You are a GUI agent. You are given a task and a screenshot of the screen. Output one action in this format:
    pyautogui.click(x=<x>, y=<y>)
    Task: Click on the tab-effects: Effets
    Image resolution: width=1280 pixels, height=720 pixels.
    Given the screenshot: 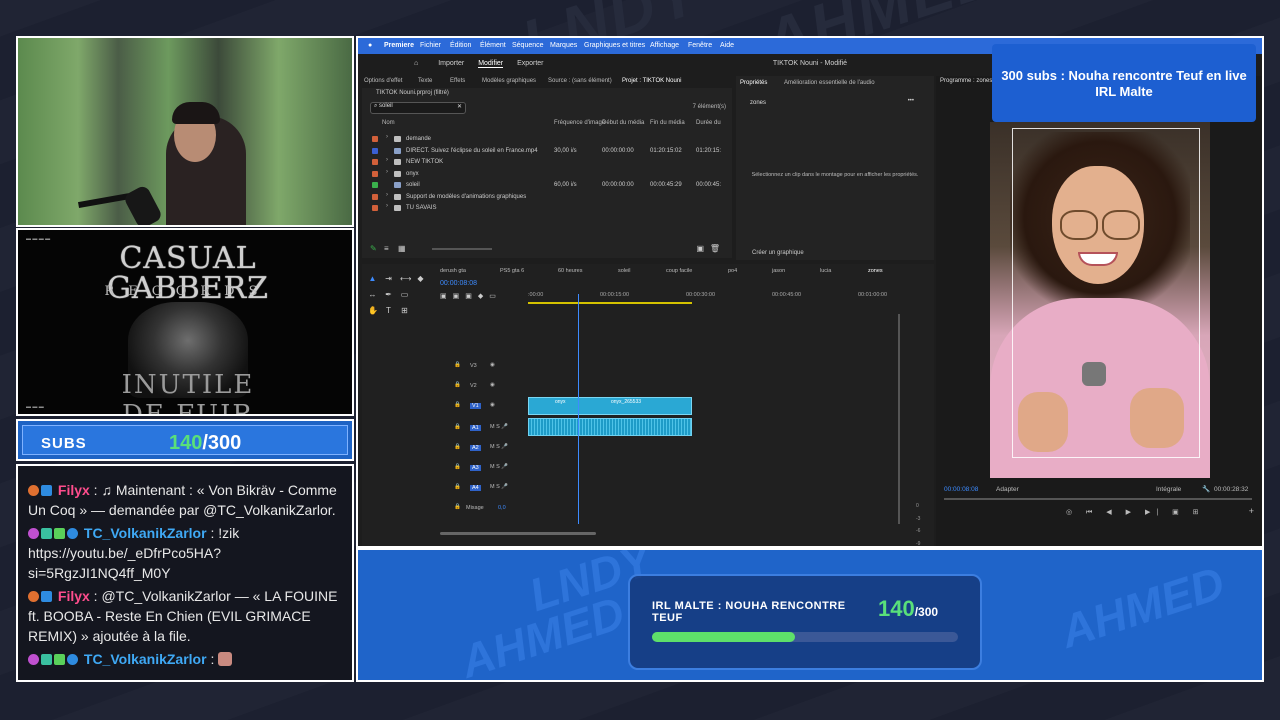 What is the action you would take?
    pyautogui.click(x=457, y=81)
    